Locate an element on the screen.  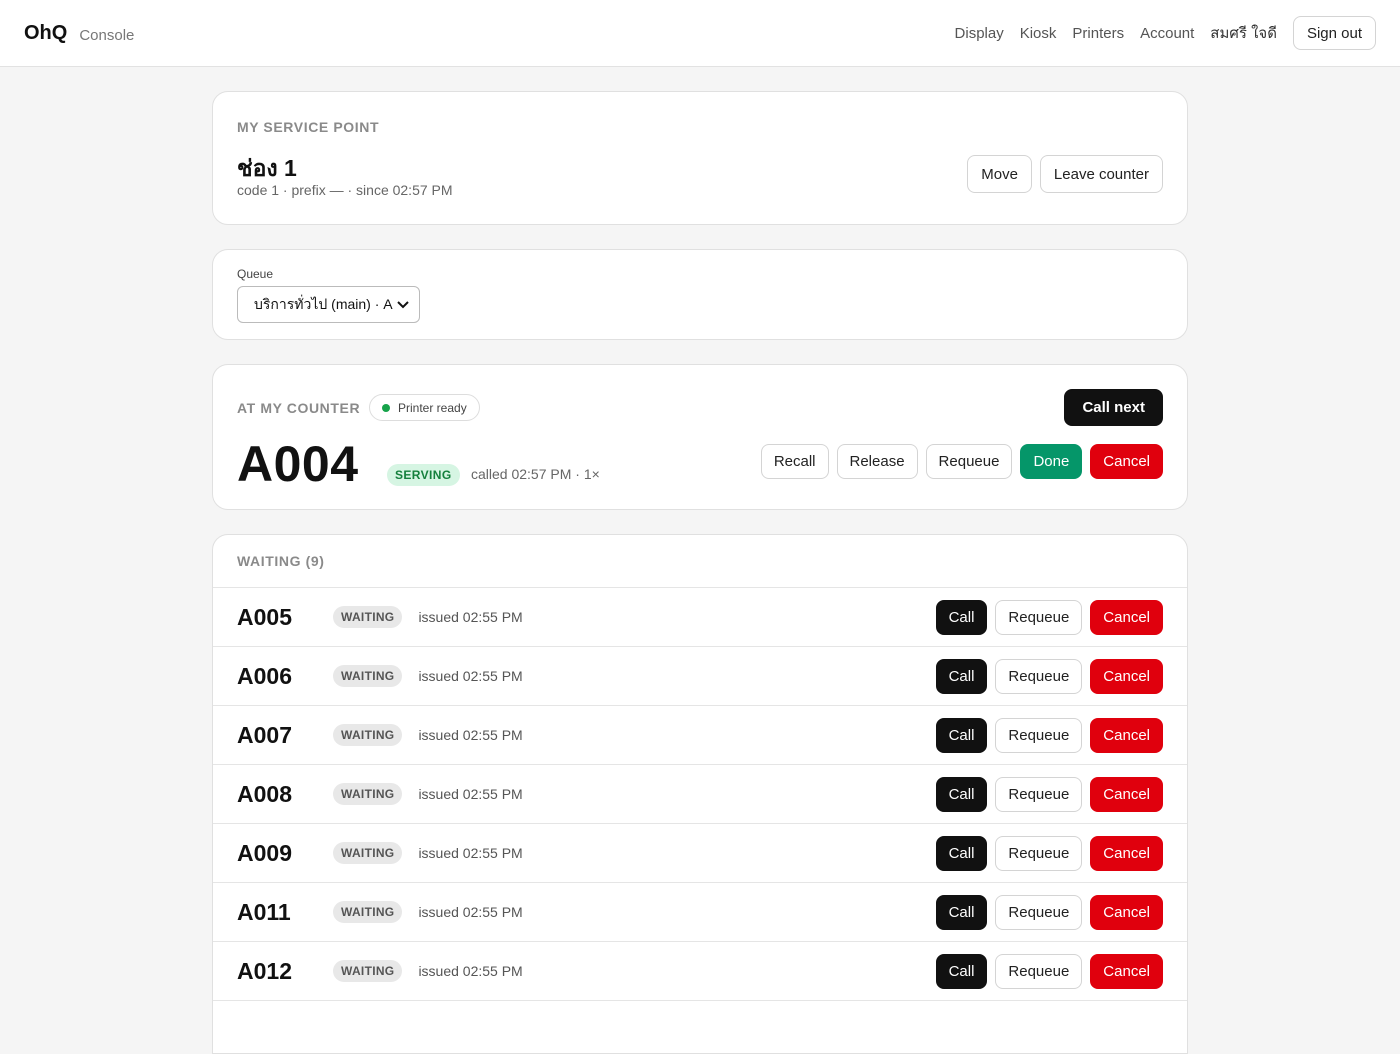
ticket-number: A009 is located at coordinates (264, 852).